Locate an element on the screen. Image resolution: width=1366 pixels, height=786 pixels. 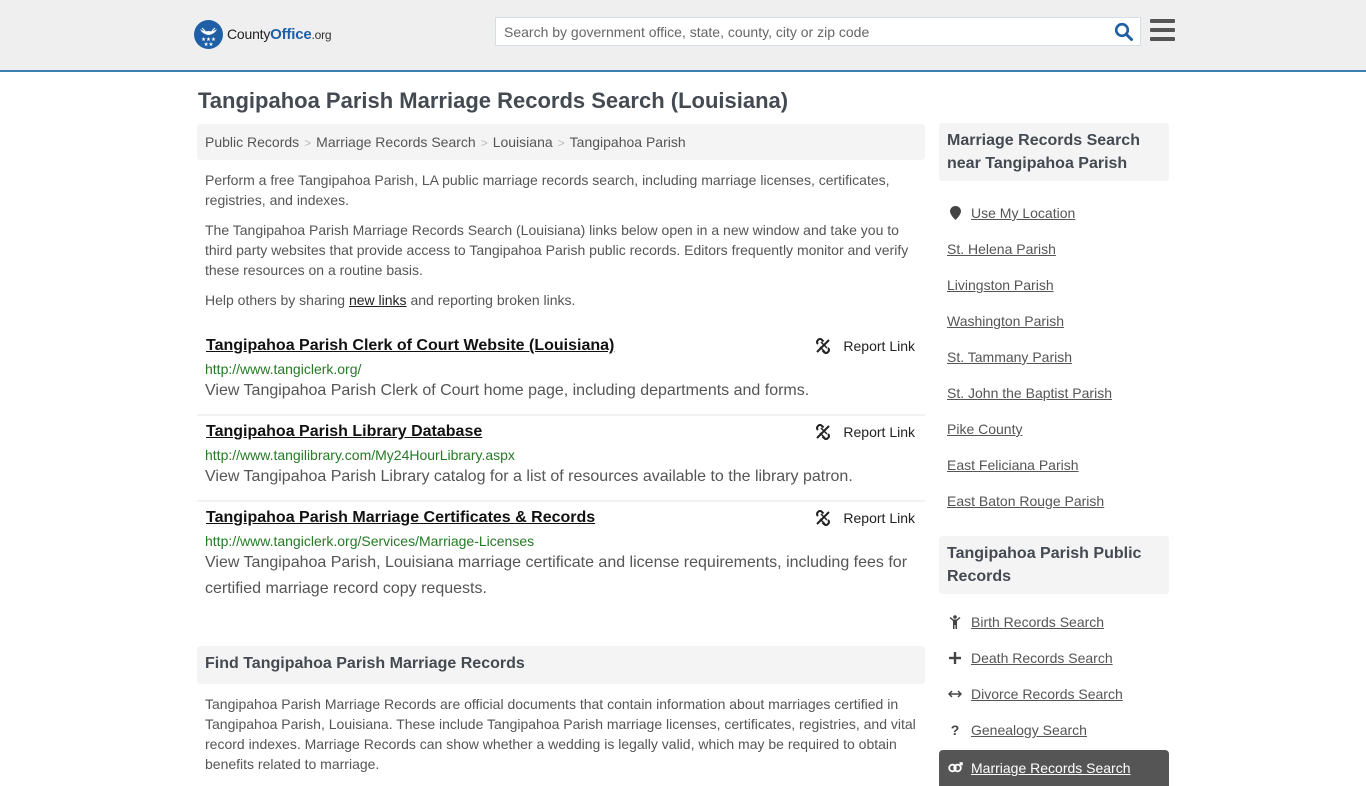
nearby-link: St. Tammany Parish is located at coordinates (1009, 357).